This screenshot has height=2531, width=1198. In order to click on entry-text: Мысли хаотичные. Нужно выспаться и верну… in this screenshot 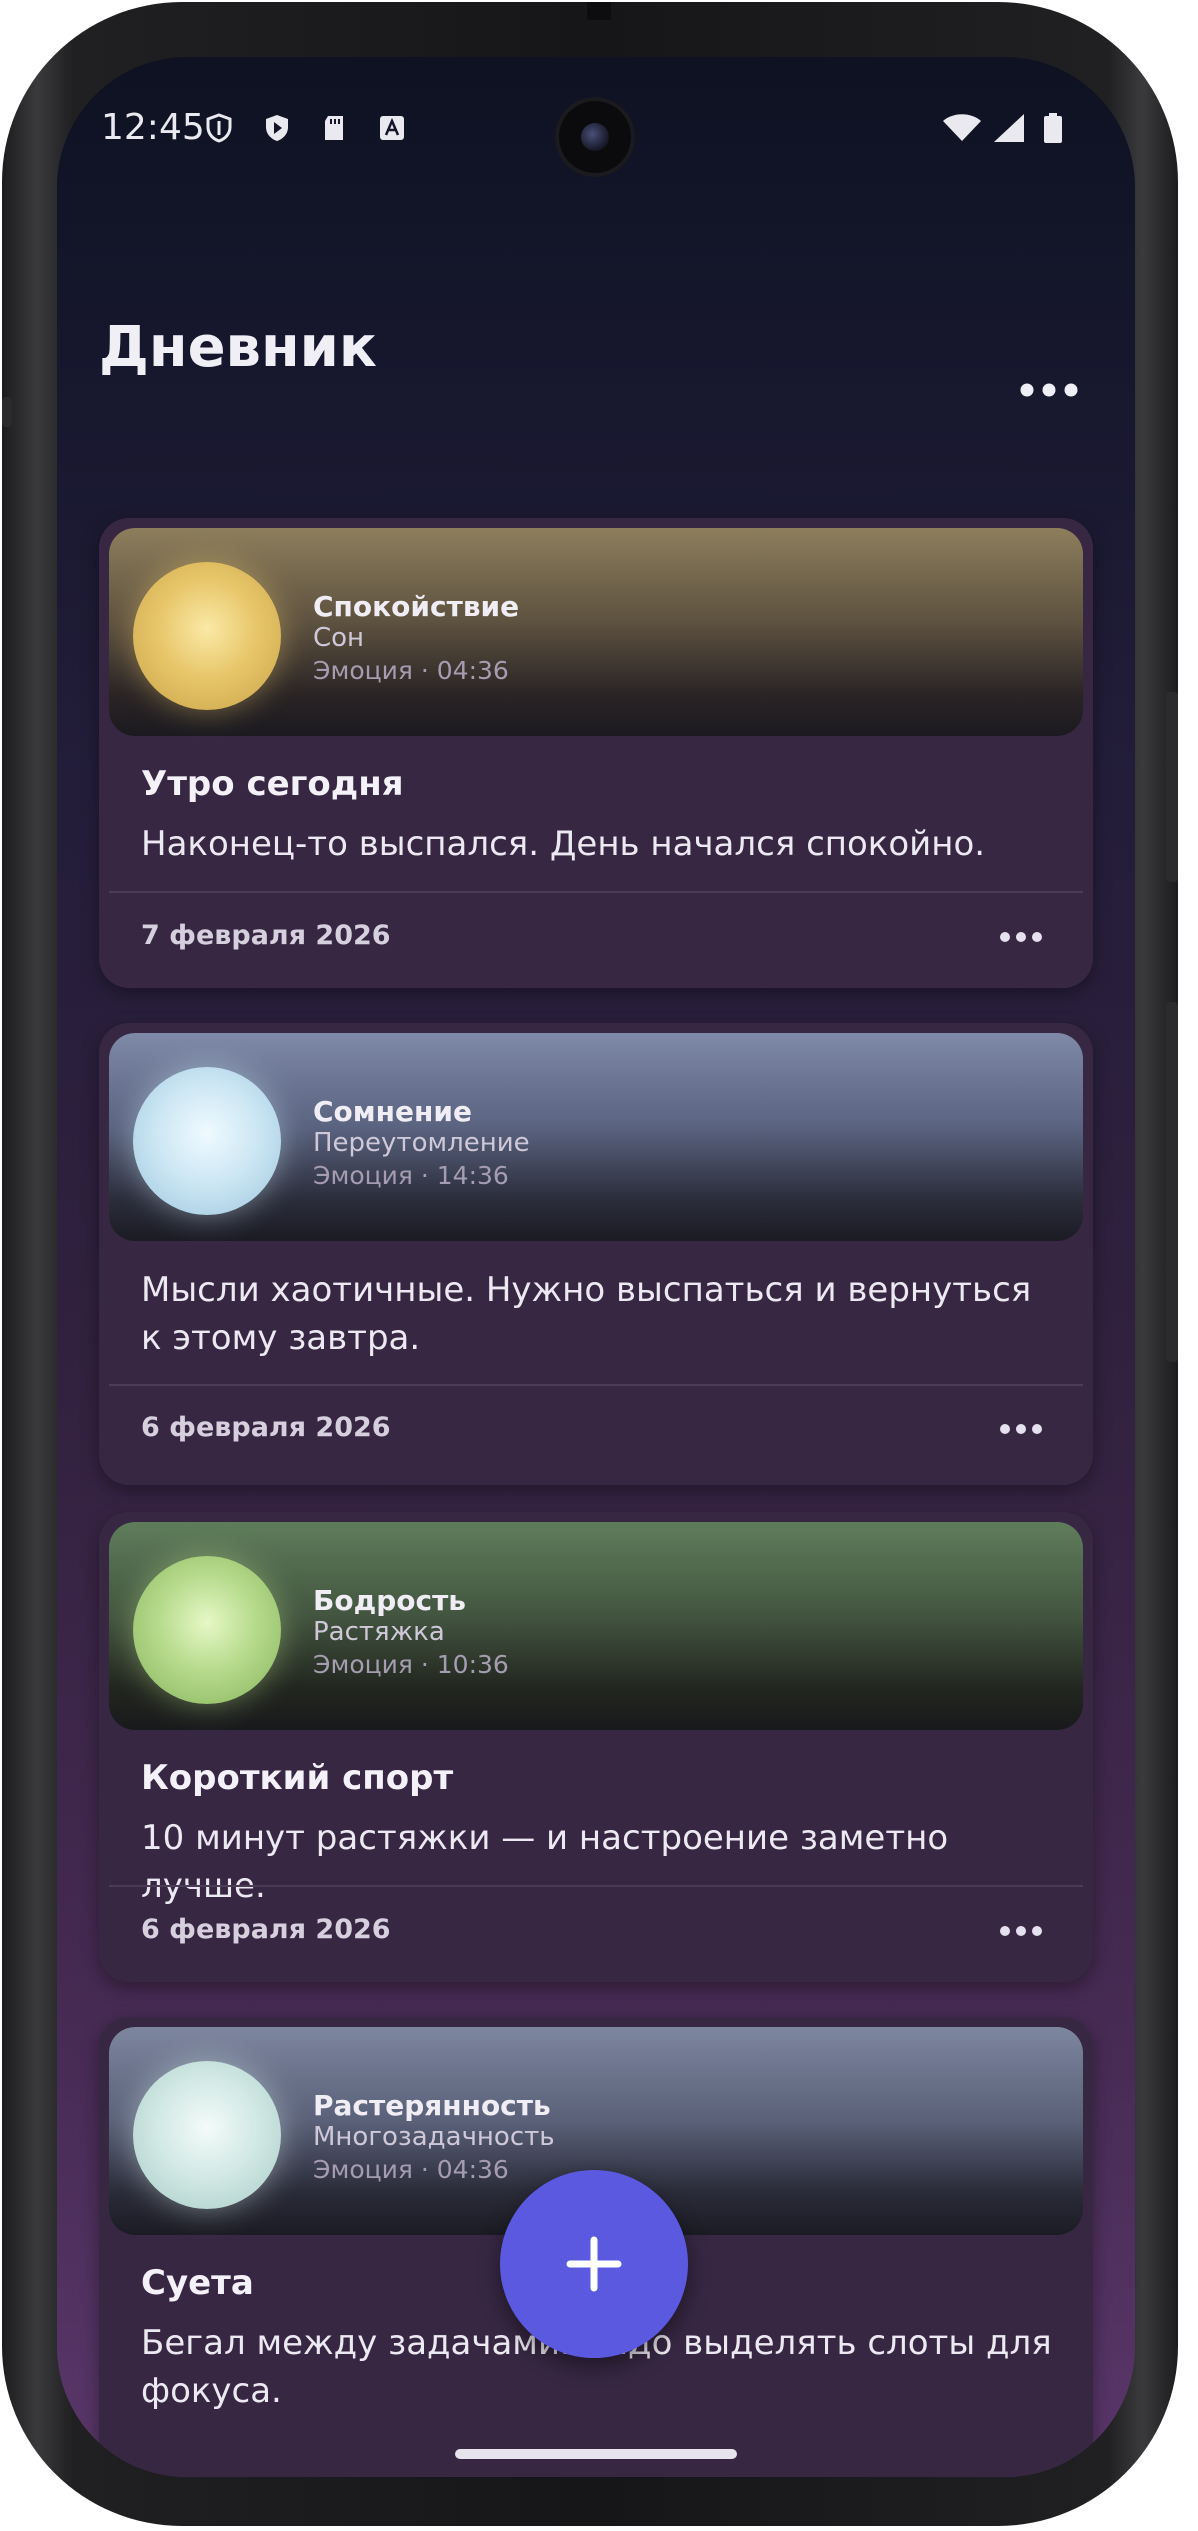, I will do `click(586, 1314)`.